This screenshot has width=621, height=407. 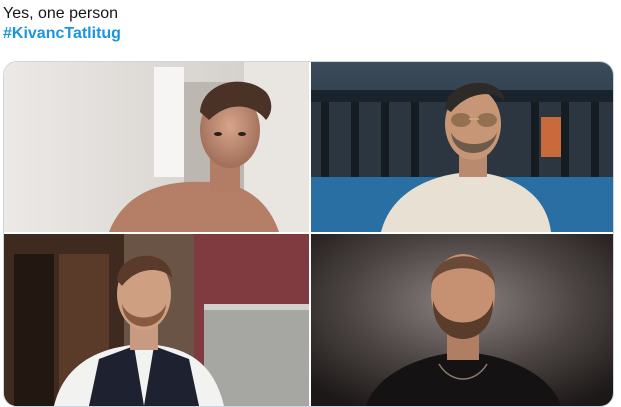 I want to click on tweet-text: Yes, one person #KivancTatlitug, so click(x=62, y=24).